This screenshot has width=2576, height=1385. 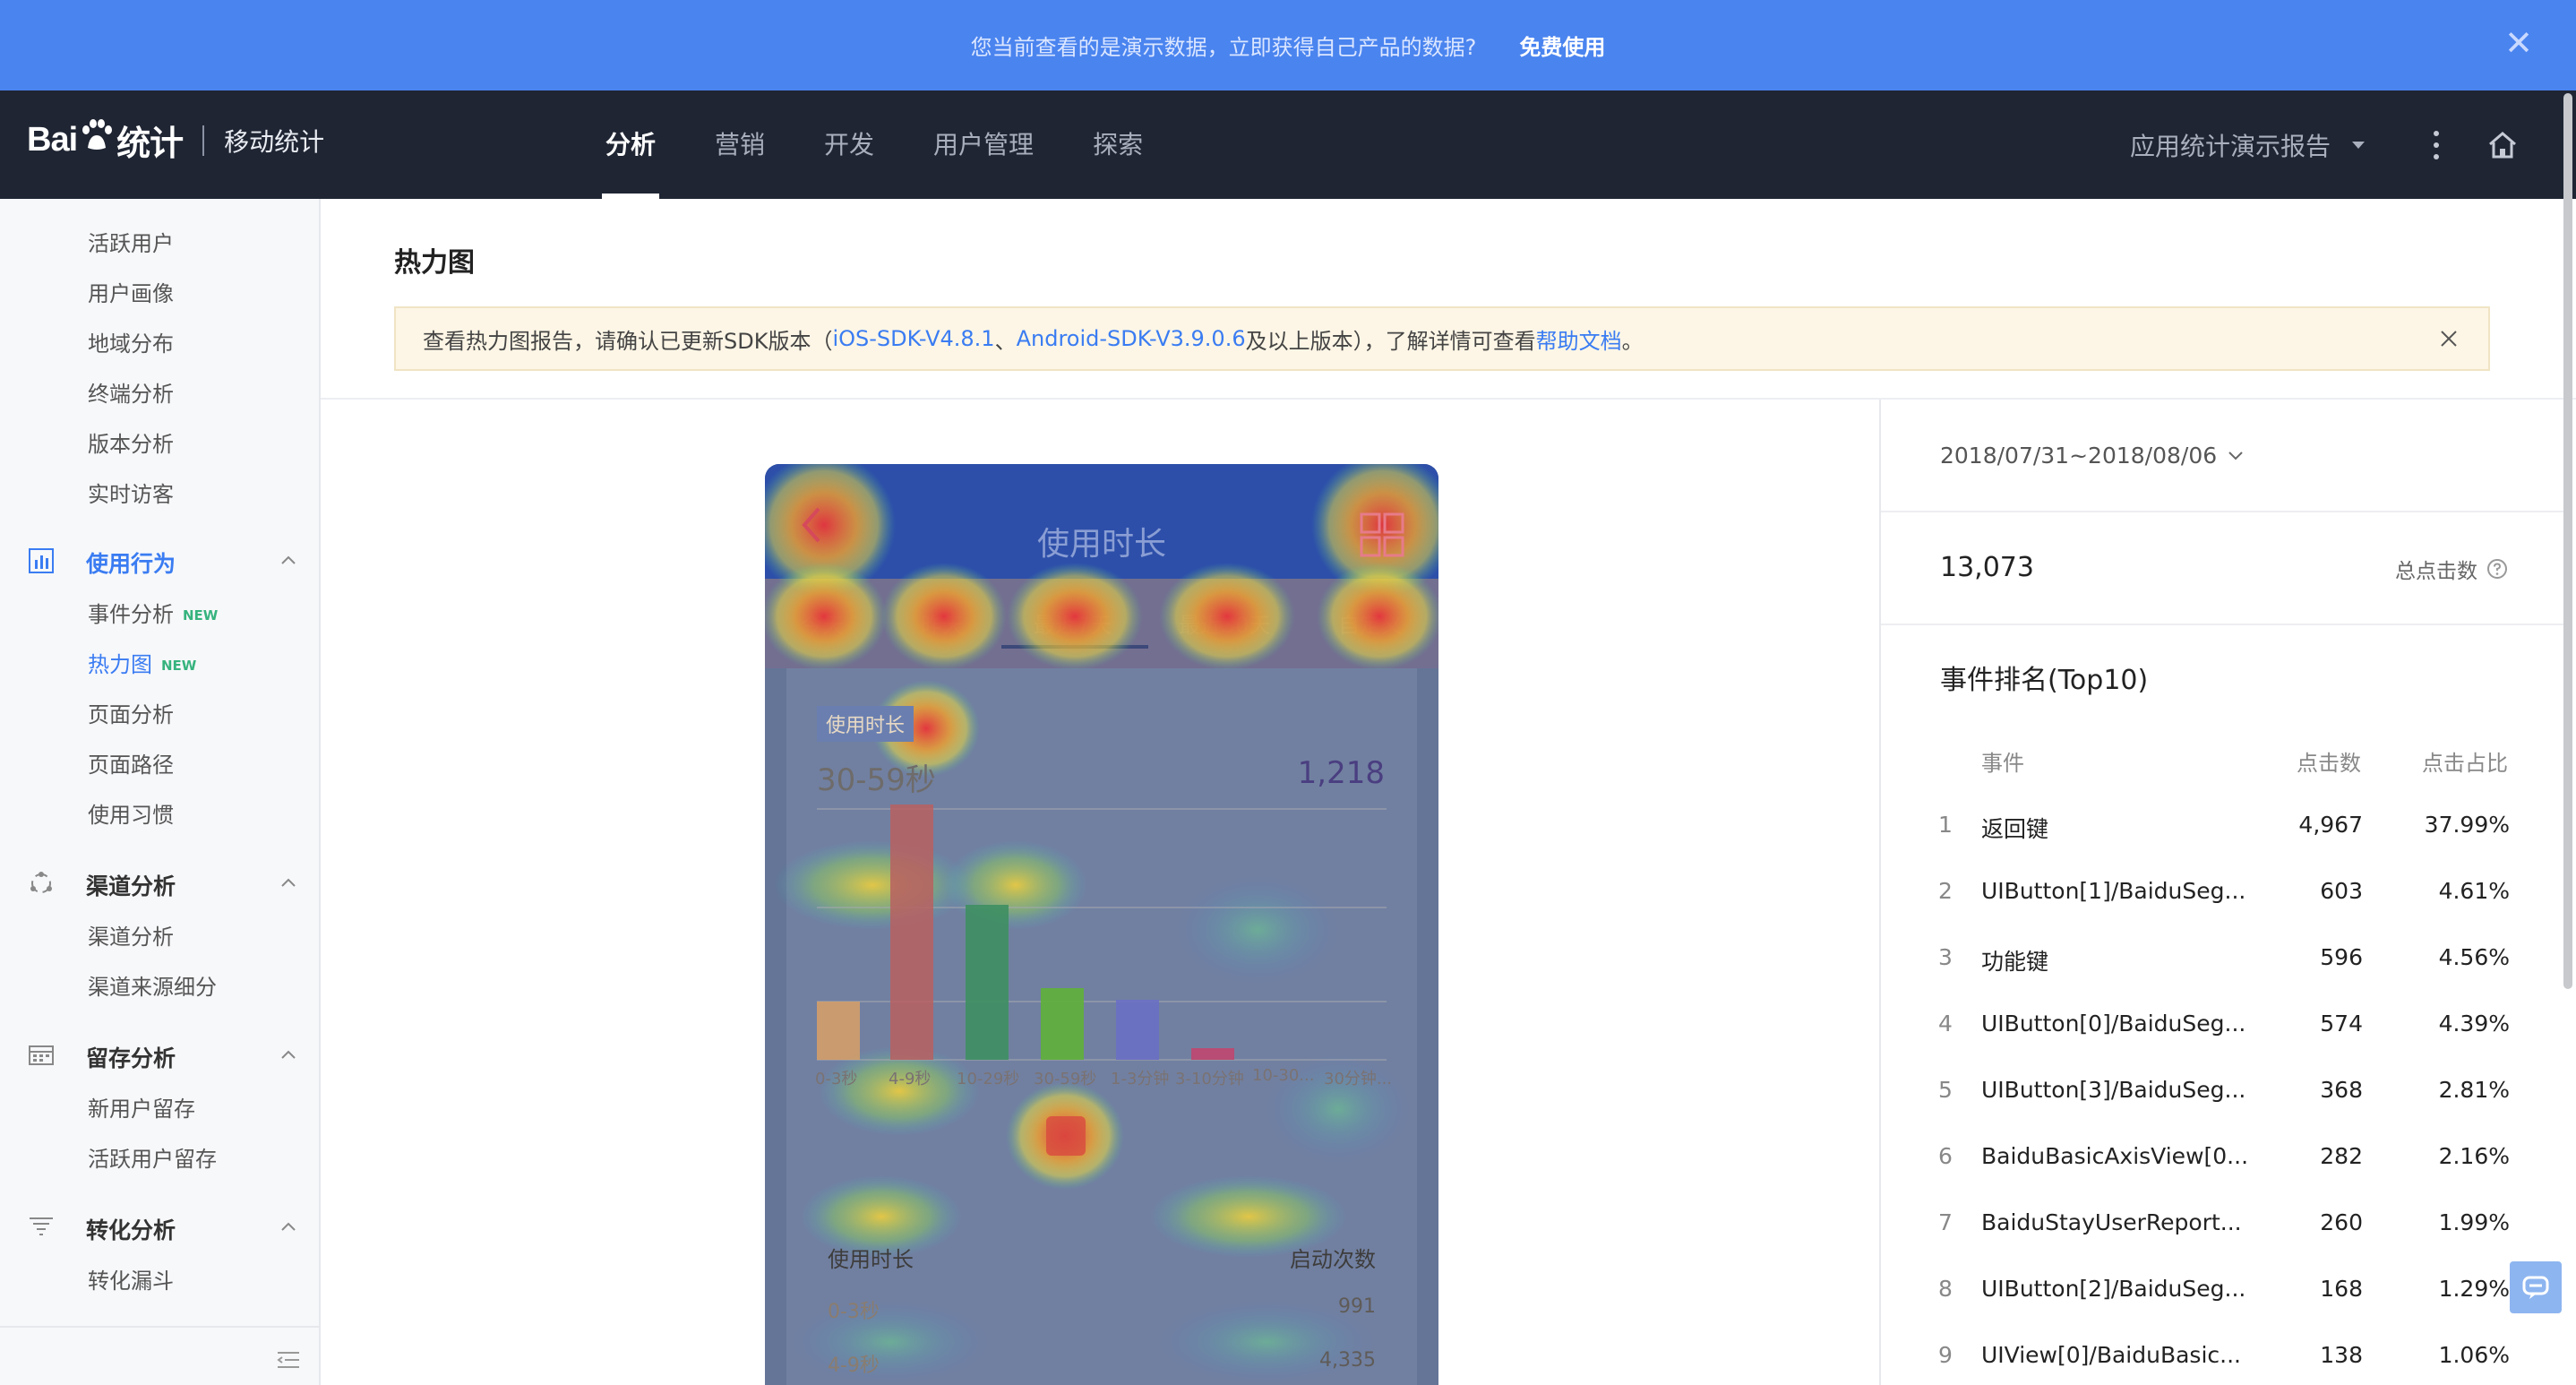 I want to click on sidebar-item-version: 版本分析, so click(x=131, y=442).